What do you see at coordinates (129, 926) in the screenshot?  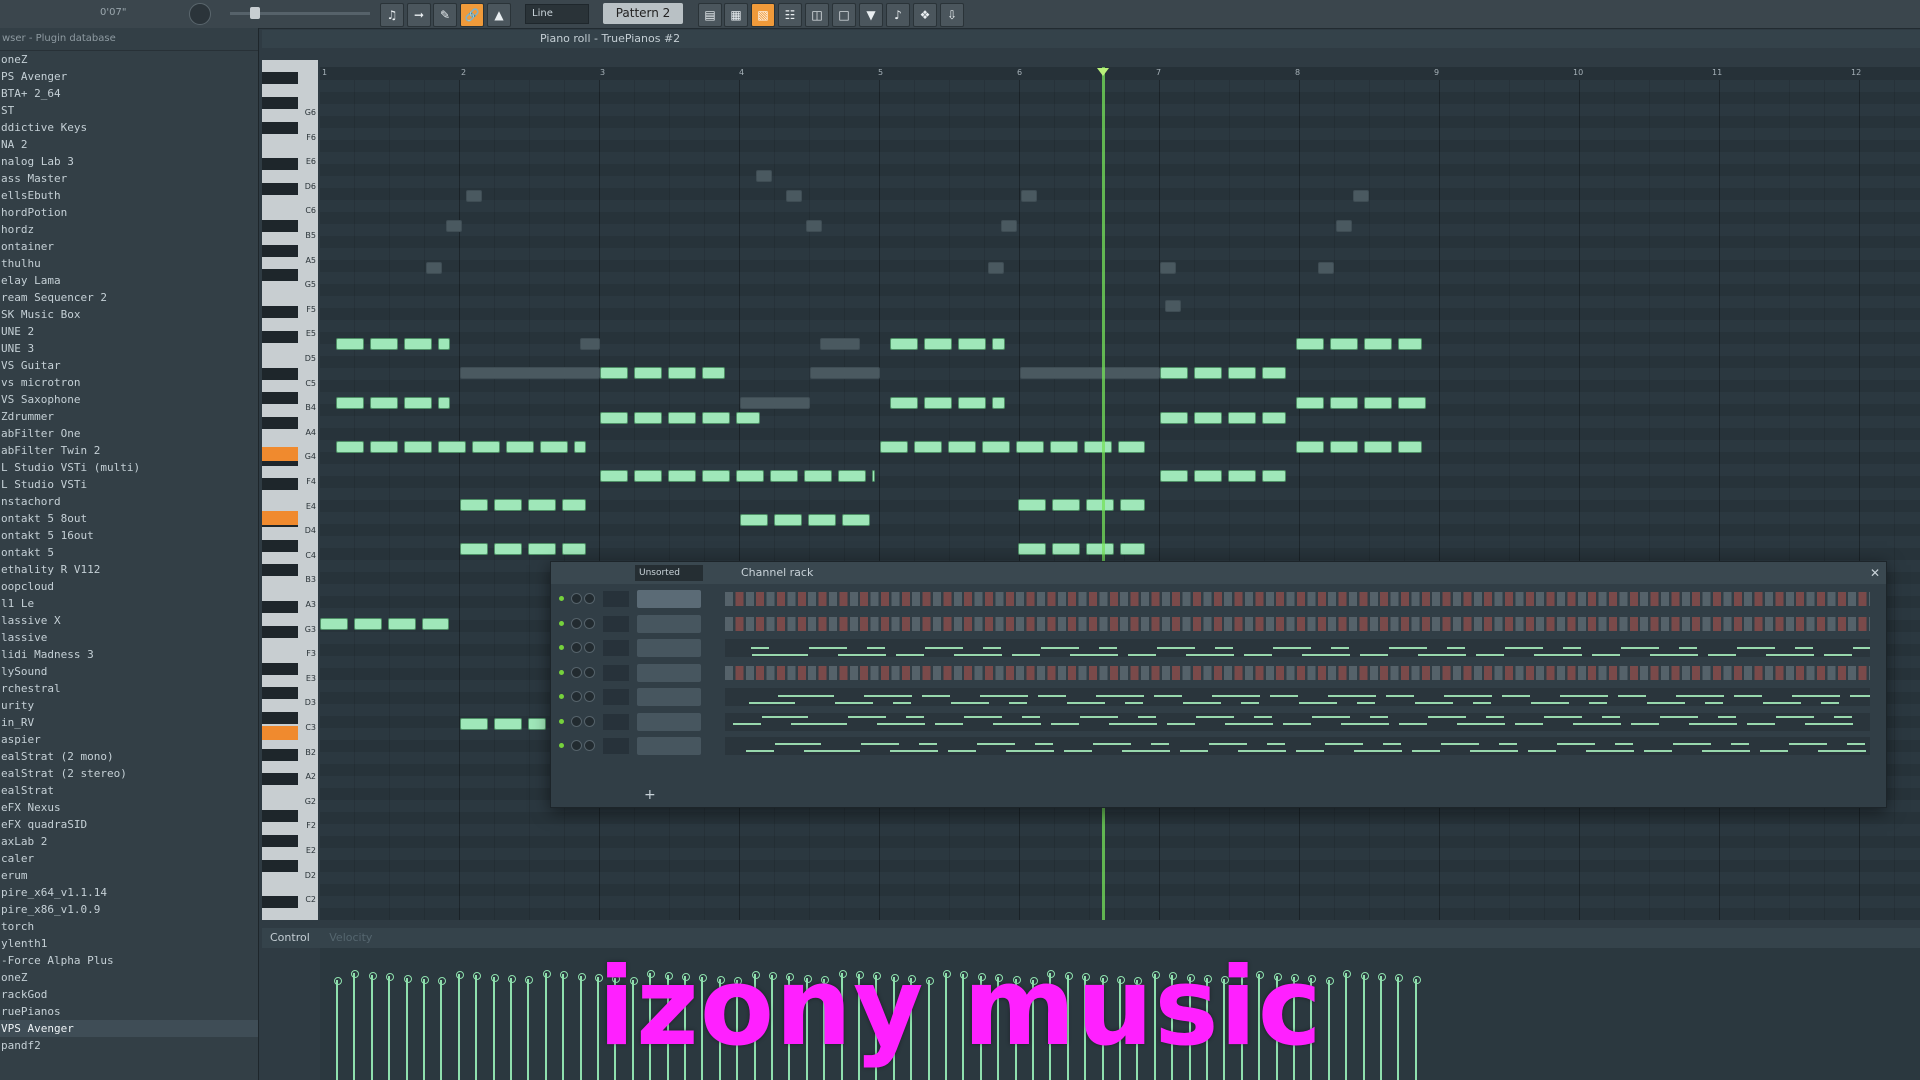 I see `plugin-item: torch` at bounding box center [129, 926].